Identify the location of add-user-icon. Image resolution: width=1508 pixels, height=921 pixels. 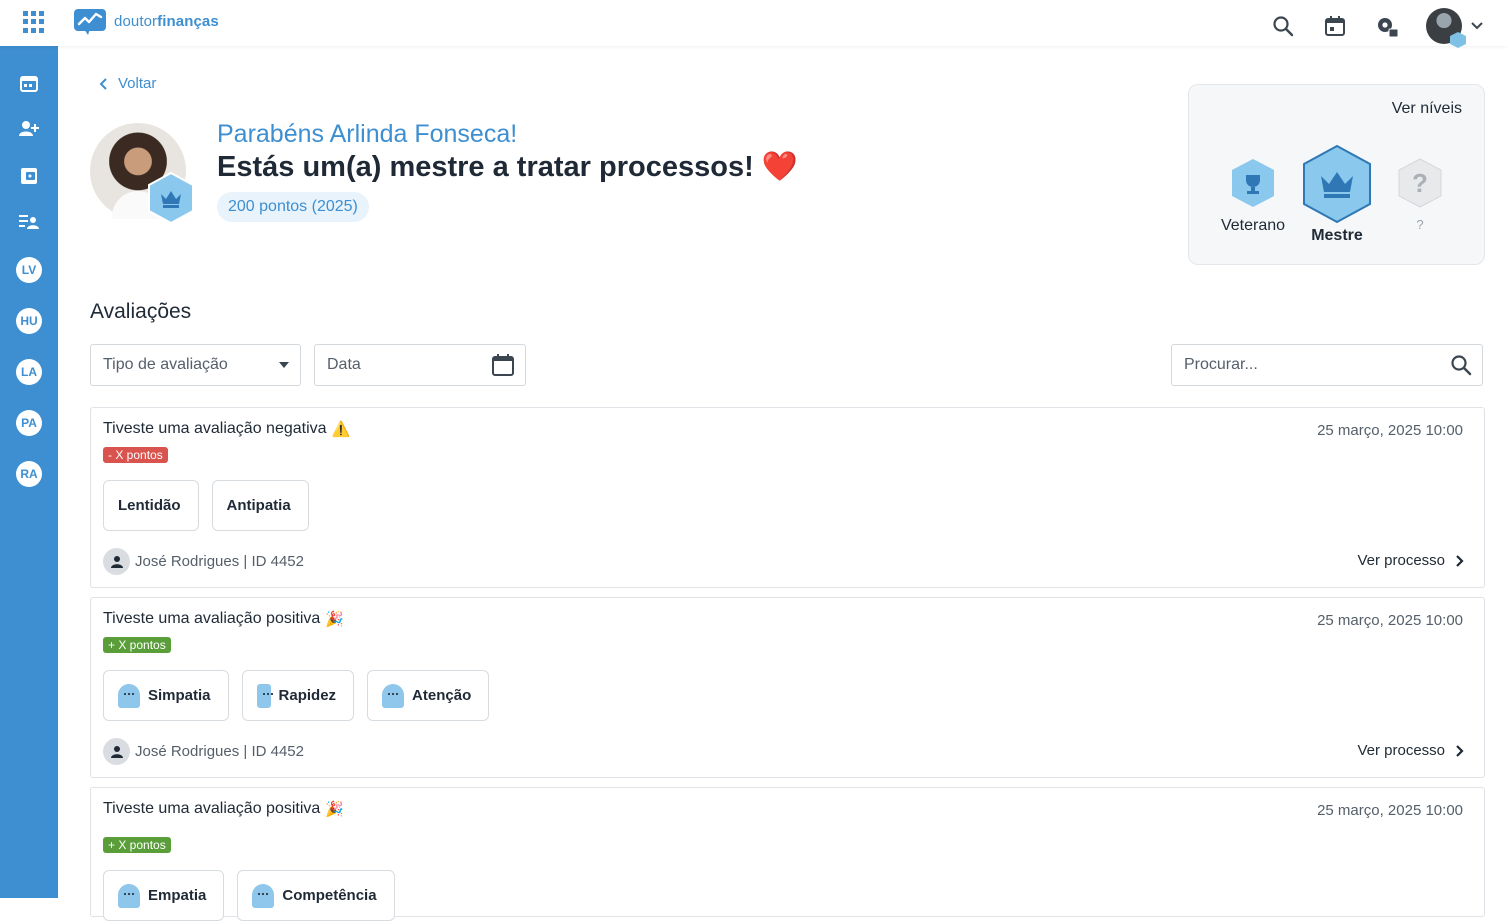
(29, 129).